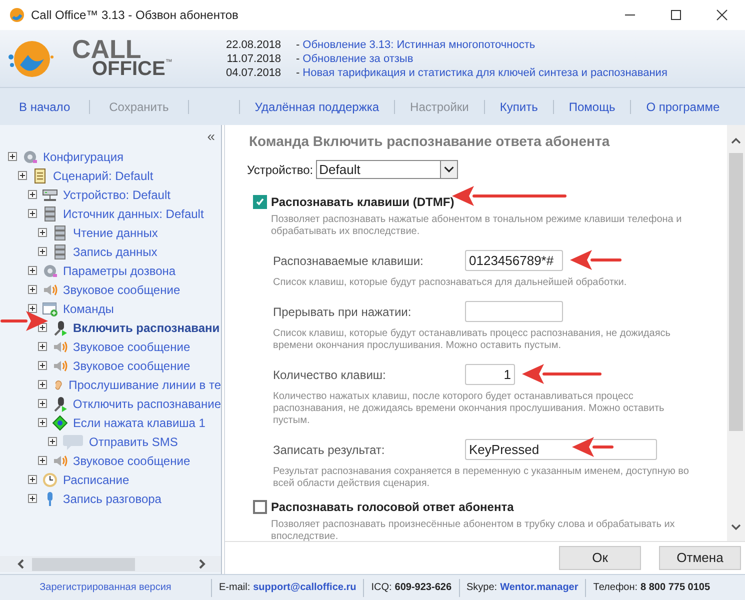 The width and height of the screenshot is (745, 600). What do you see at coordinates (518, 107) in the screenshot?
I see `toolbar-button: Купить` at bounding box center [518, 107].